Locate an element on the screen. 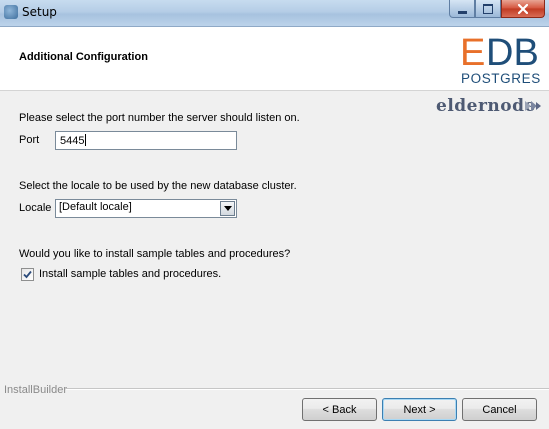  title-bar: Setup is located at coordinates (274, 13).